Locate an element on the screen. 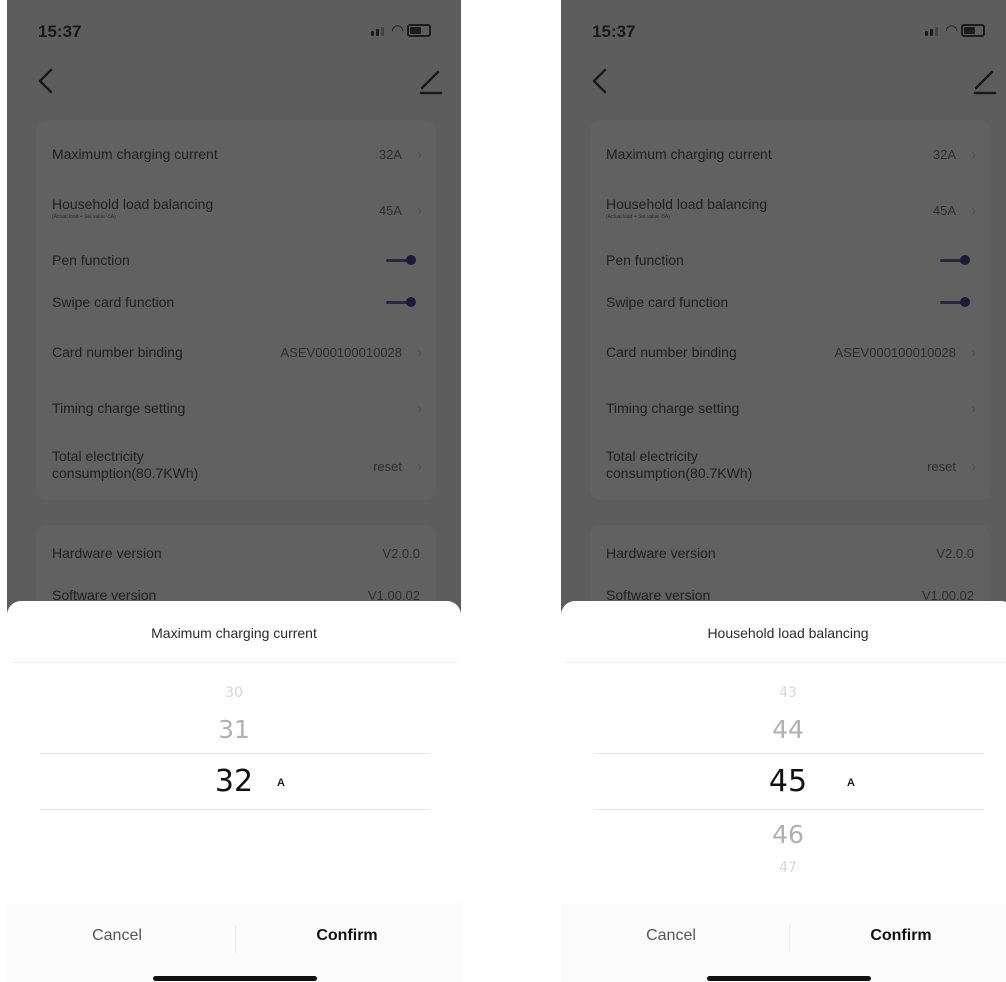 This screenshot has width=1006, height=982. row-swipe-card-function: Swipe card function is located at coordinates (236, 304).